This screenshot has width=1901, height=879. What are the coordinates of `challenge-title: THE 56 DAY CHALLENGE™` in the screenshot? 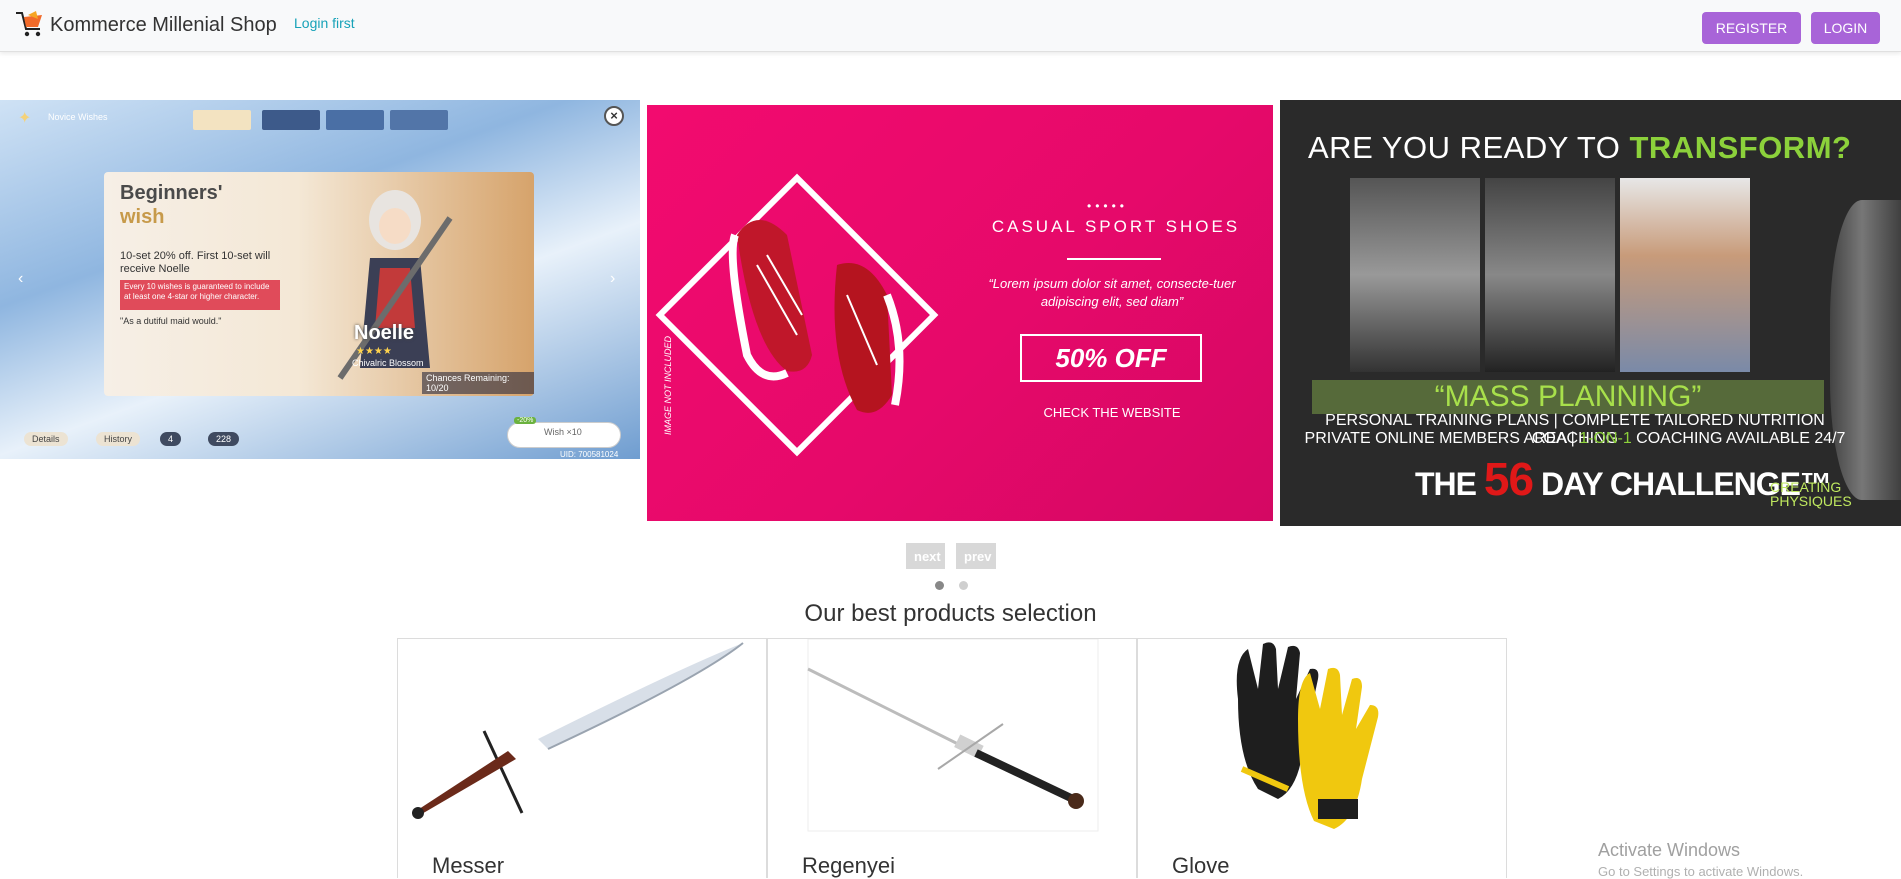 It's located at (1623, 479).